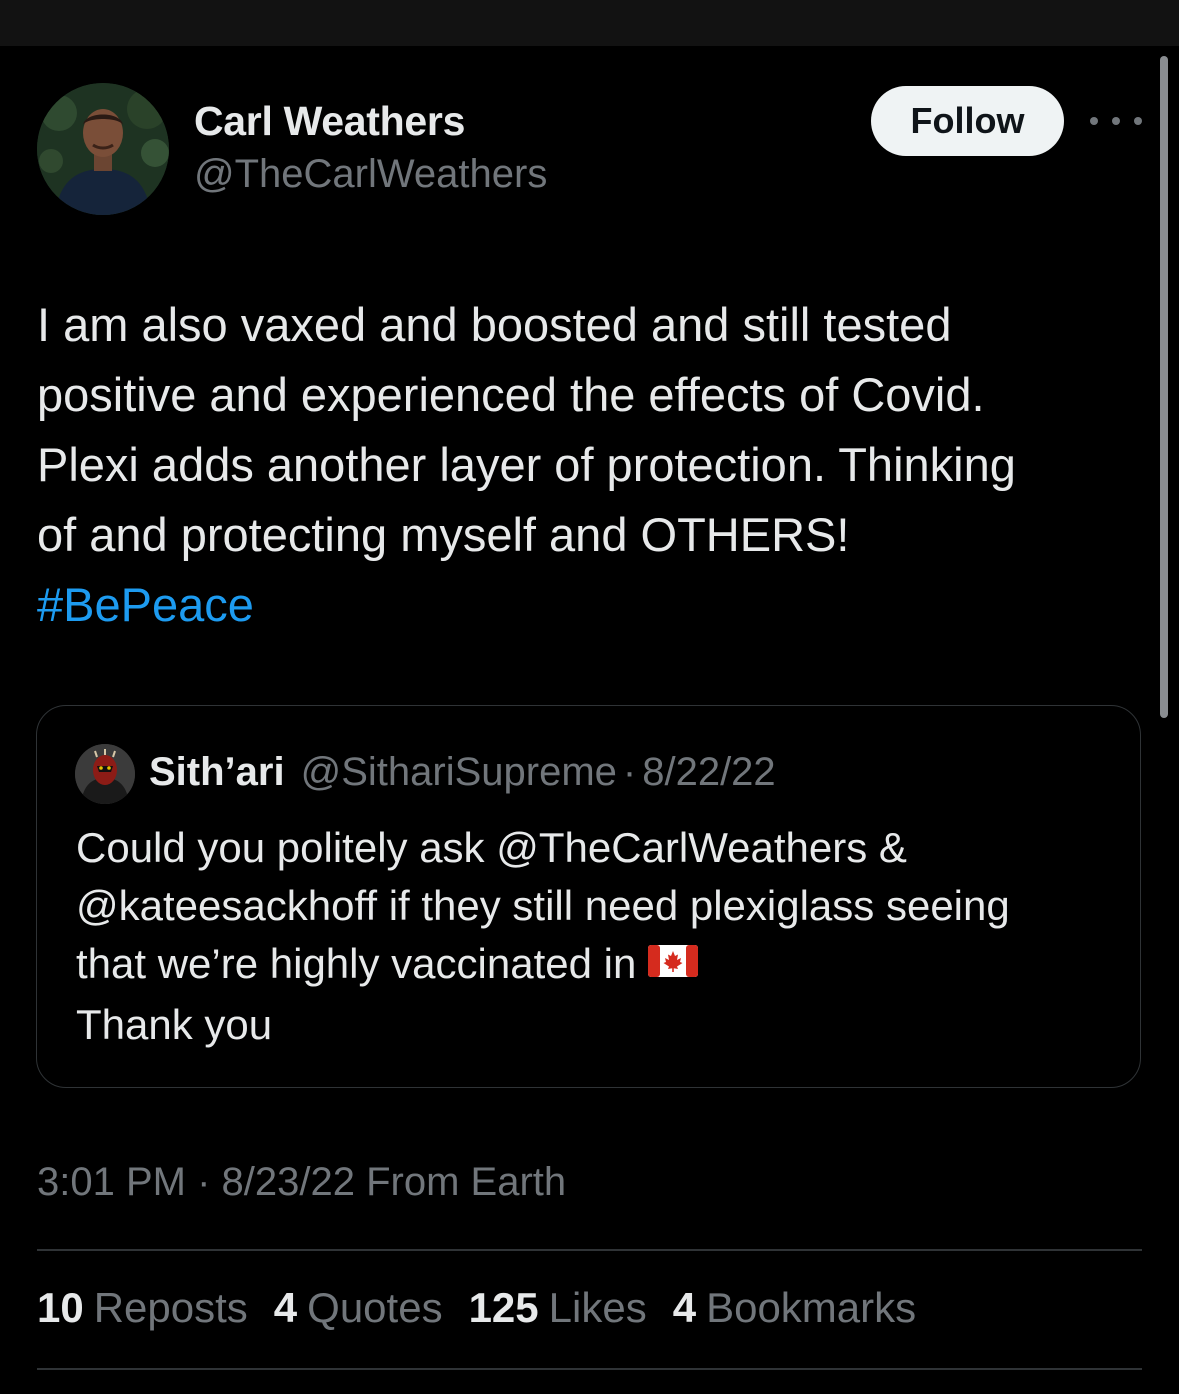 This screenshot has height=1394, width=1179. I want to click on tweet-line: of and protecting myself and OTHERS!, so click(443, 534).